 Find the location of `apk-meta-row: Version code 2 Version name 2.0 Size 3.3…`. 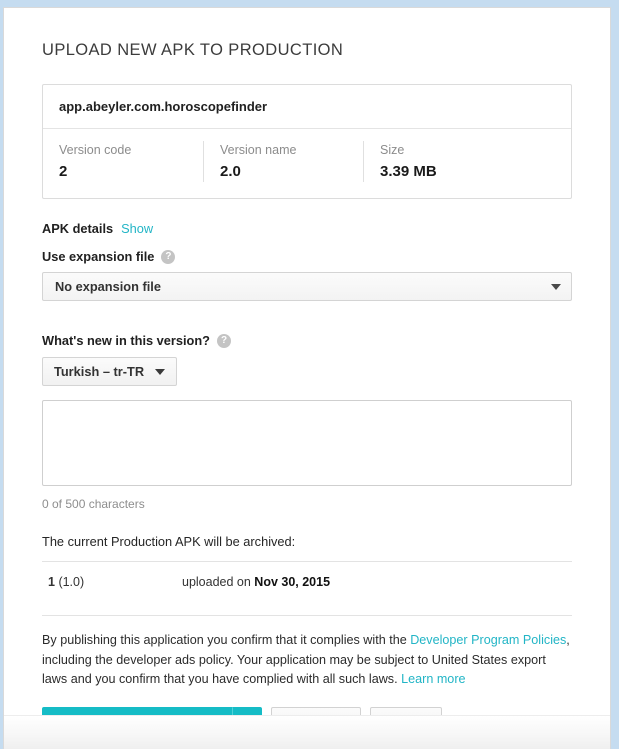

apk-meta-row: Version code 2 Version name 2.0 Size 3.3… is located at coordinates (307, 163).